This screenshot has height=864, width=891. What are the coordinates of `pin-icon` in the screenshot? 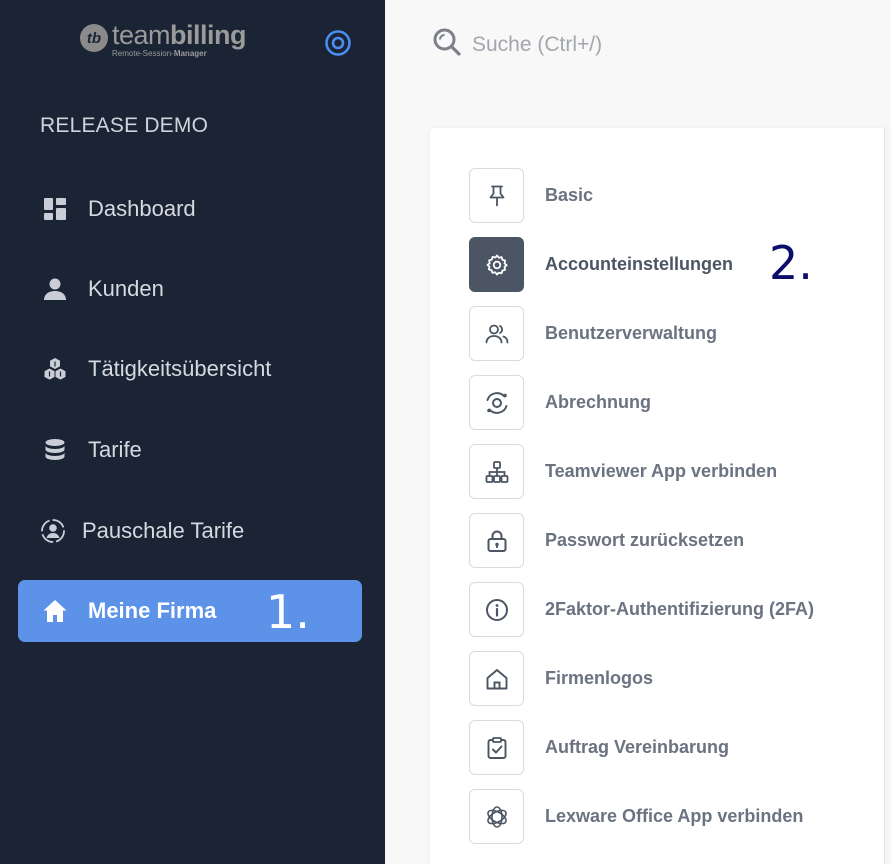 It's located at (496, 195).